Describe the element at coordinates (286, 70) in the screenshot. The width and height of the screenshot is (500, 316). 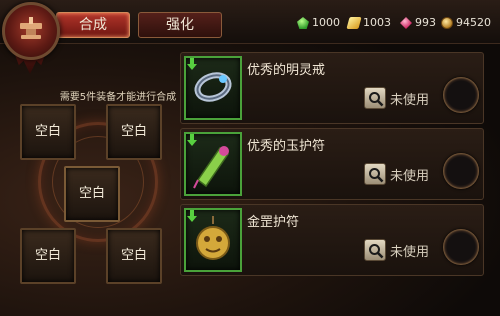
I see `item-name: 优秀的明灵戒` at that location.